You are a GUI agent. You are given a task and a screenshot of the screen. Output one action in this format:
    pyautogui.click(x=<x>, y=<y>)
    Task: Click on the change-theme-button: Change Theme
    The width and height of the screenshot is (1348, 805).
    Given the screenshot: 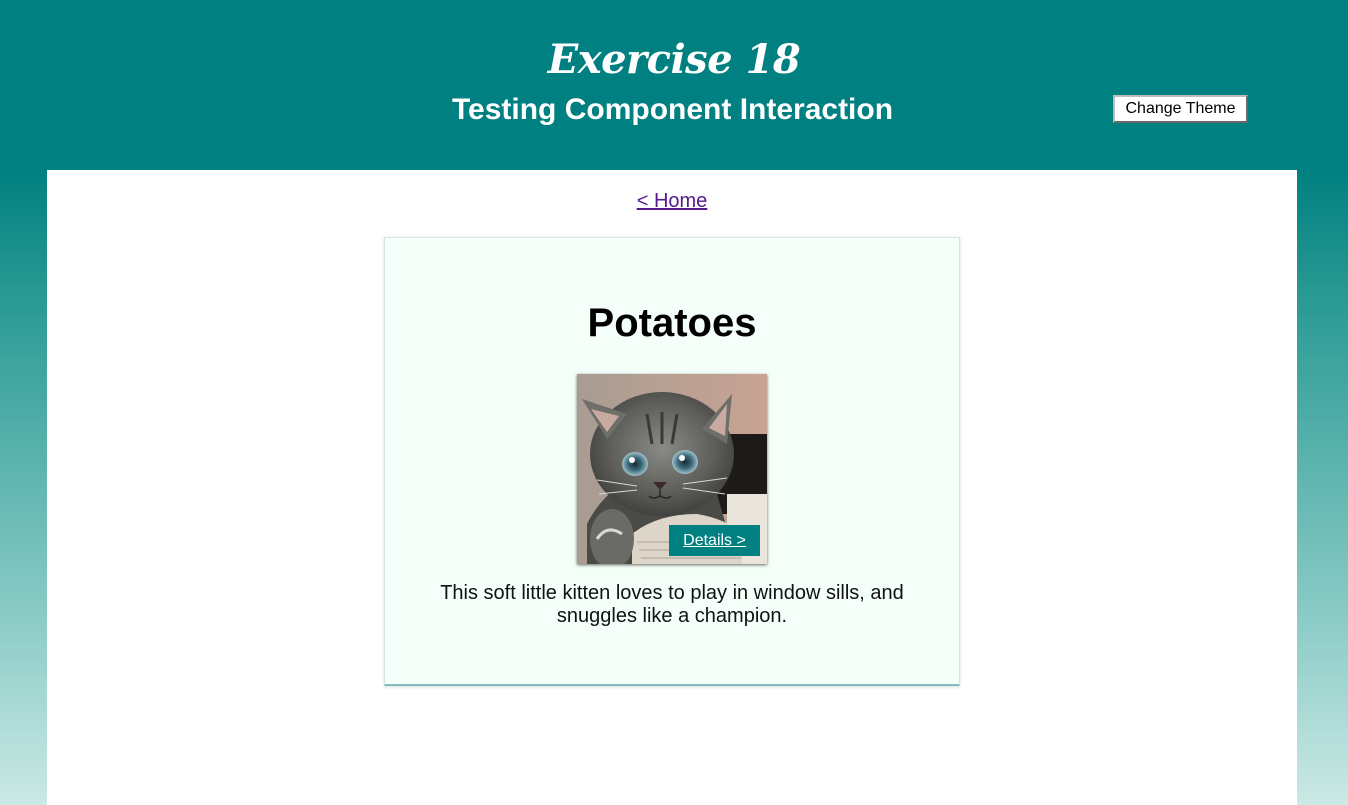 What is the action you would take?
    pyautogui.click(x=1180, y=109)
    